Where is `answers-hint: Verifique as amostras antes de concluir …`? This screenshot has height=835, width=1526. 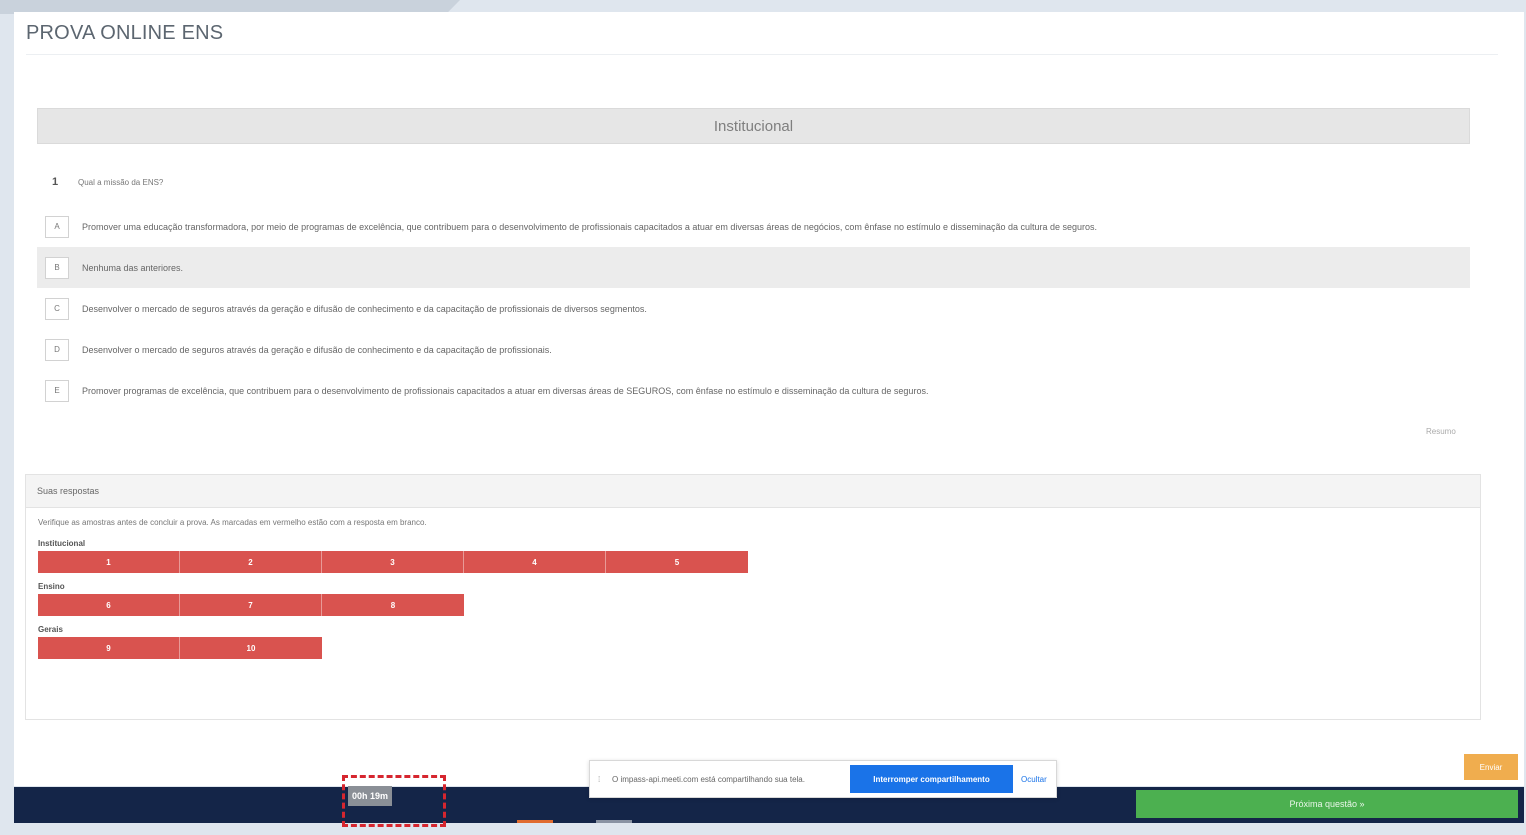
answers-hint: Verifique as amostras antes de concluir … is located at coordinates (232, 522).